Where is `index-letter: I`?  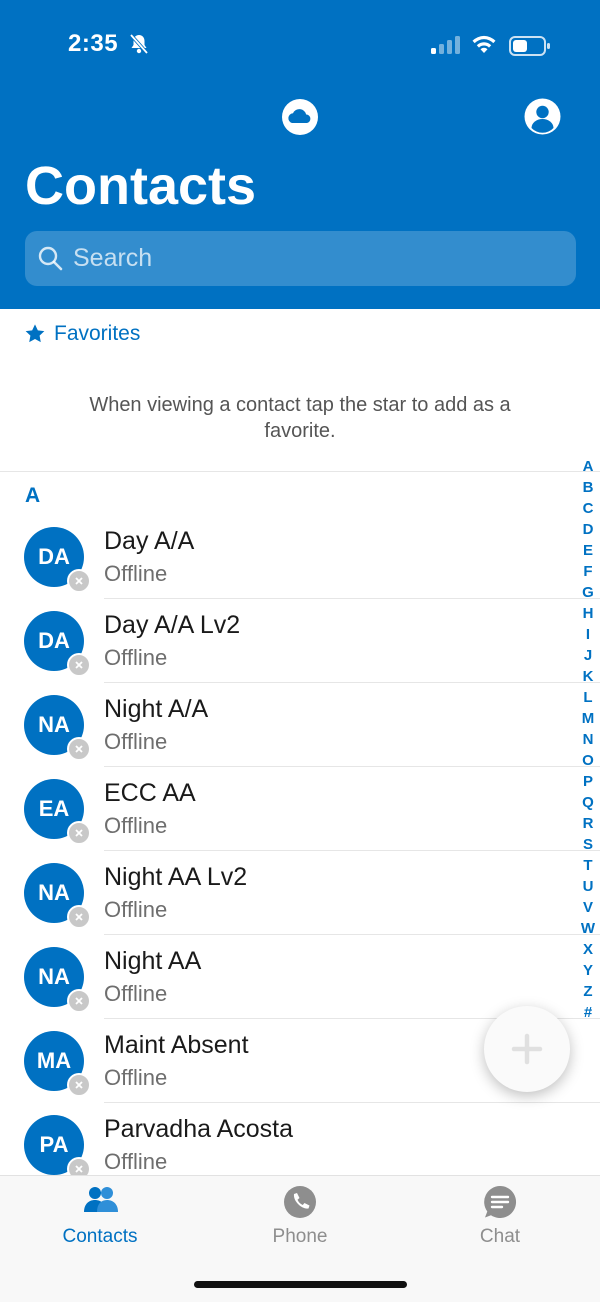
index-letter: I is located at coordinates (588, 634).